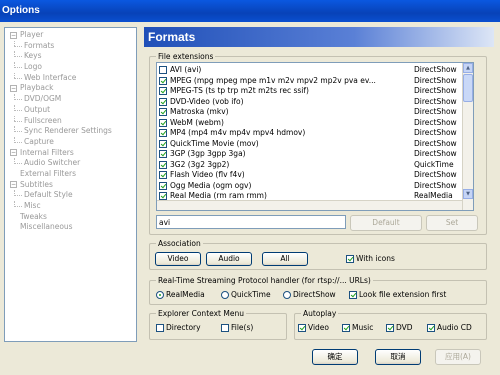  Describe the element at coordinates (46, 227) in the screenshot. I see `tree-item-label: Miscellaneous` at that location.